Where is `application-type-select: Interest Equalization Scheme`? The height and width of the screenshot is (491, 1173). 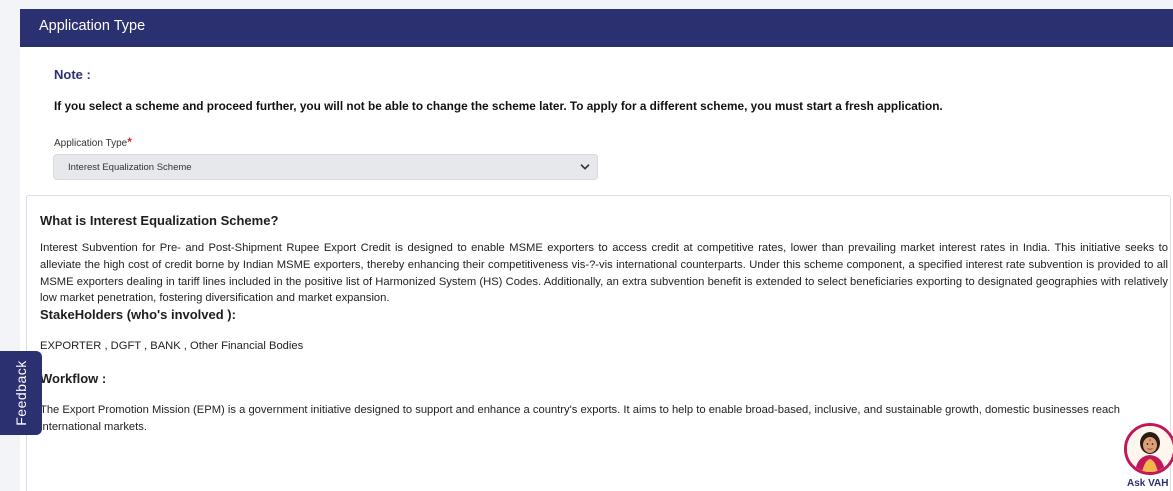
application-type-select: Interest Equalization Scheme is located at coordinates (325, 167).